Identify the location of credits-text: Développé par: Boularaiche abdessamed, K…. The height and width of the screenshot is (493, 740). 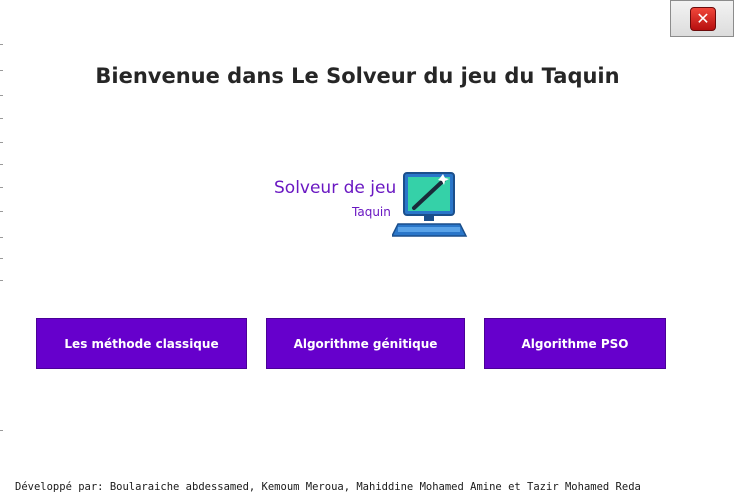
(328, 487).